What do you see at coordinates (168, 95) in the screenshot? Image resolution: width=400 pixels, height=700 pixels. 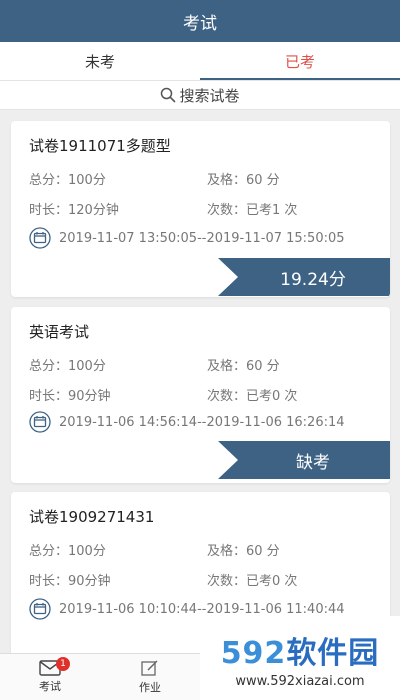 I see `search-icon` at bounding box center [168, 95].